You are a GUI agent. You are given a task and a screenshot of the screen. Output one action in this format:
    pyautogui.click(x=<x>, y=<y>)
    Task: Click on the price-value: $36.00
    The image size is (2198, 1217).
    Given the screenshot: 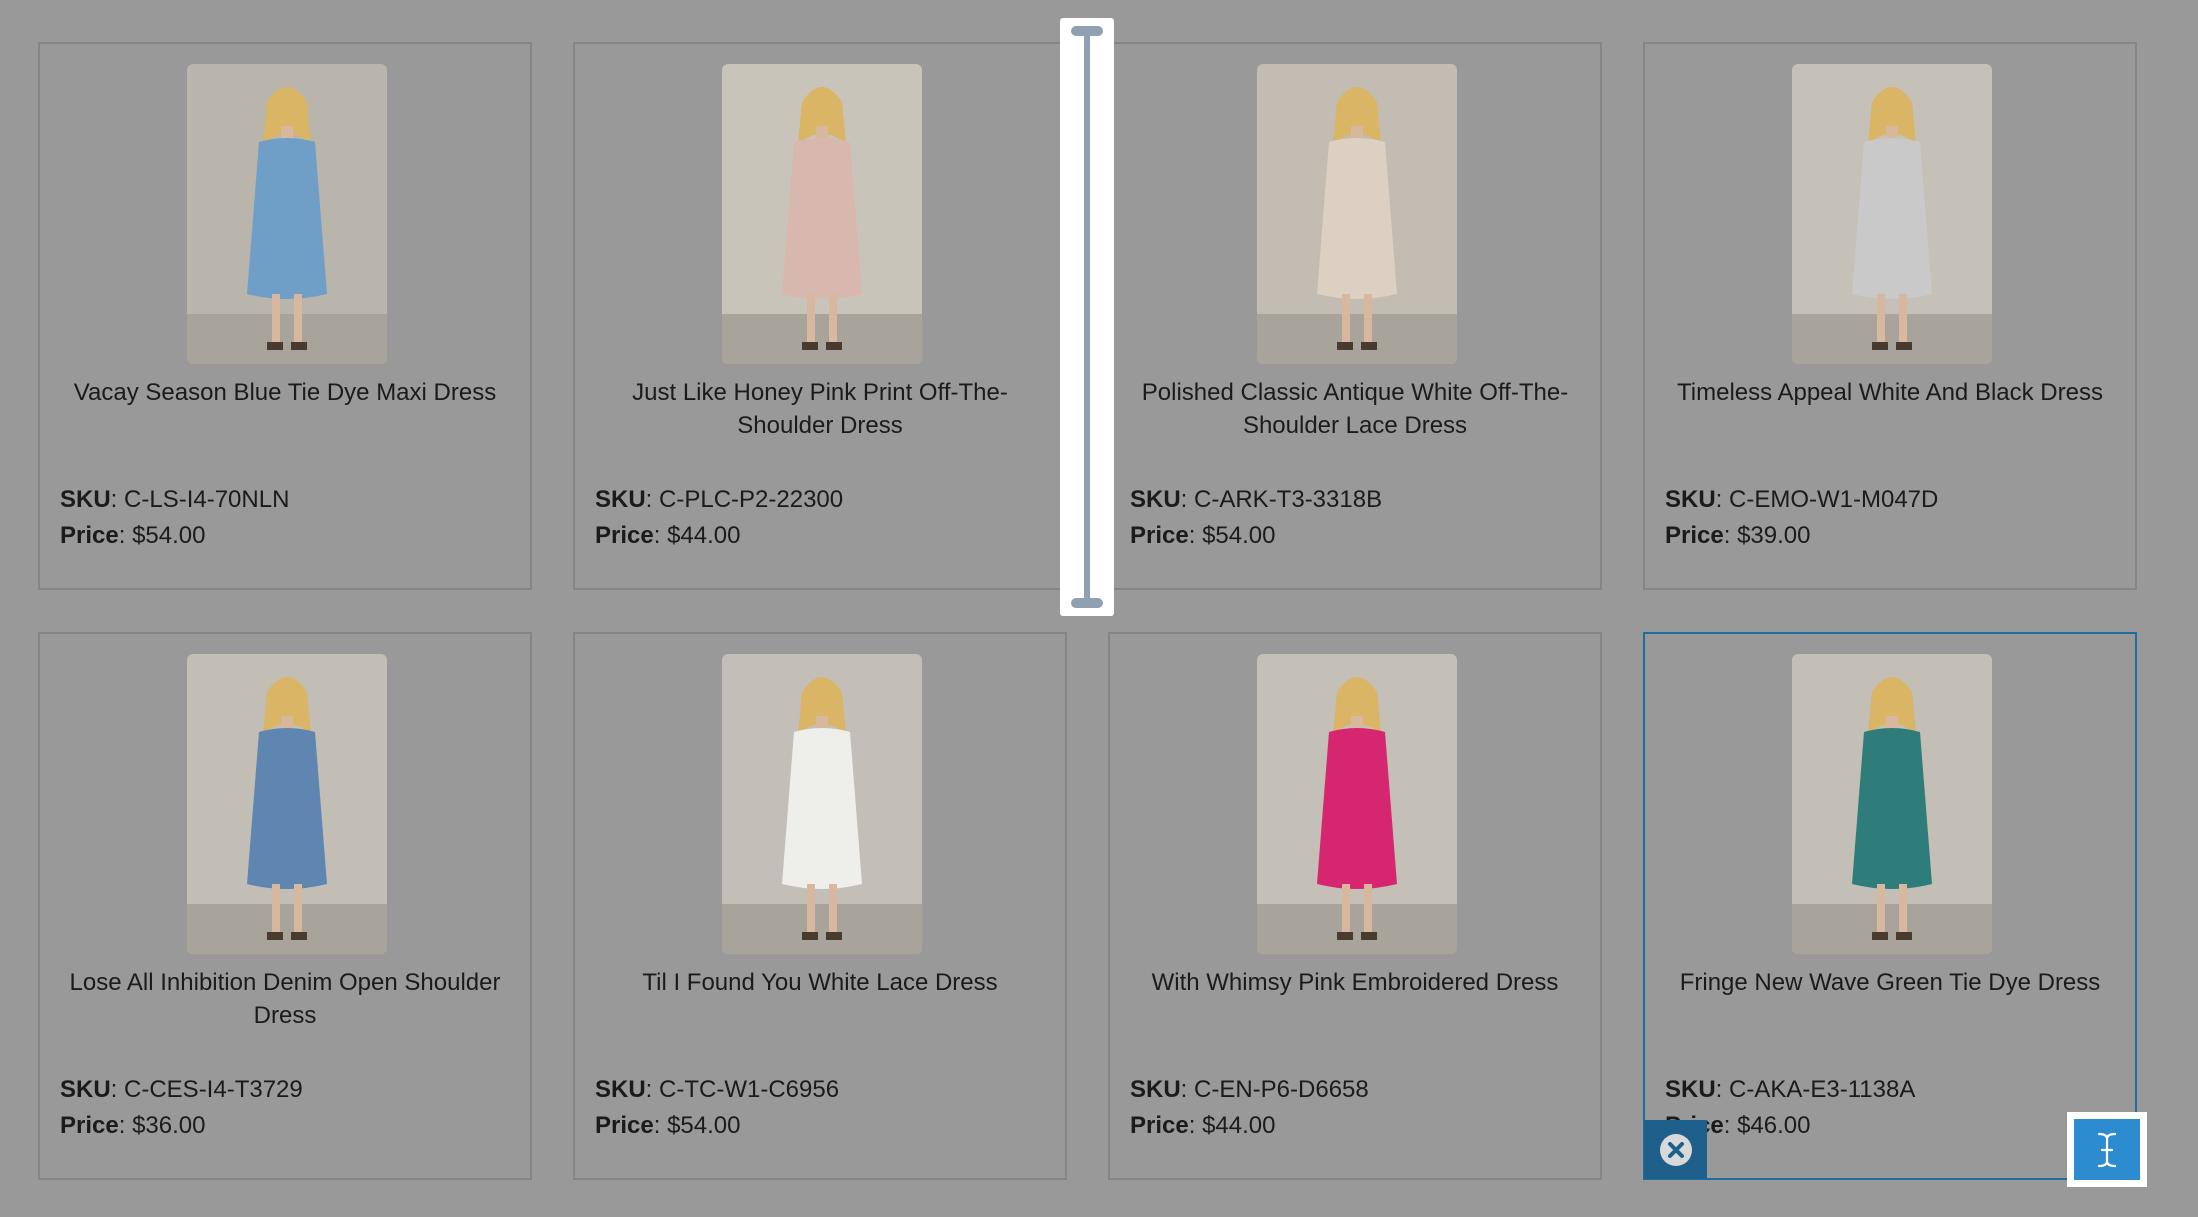 What is the action you would take?
    pyautogui.click(x=169, y=1125)
    